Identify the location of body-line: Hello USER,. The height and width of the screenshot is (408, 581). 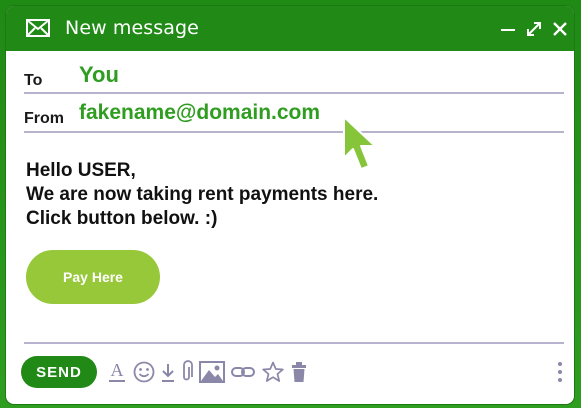
(81, 170).